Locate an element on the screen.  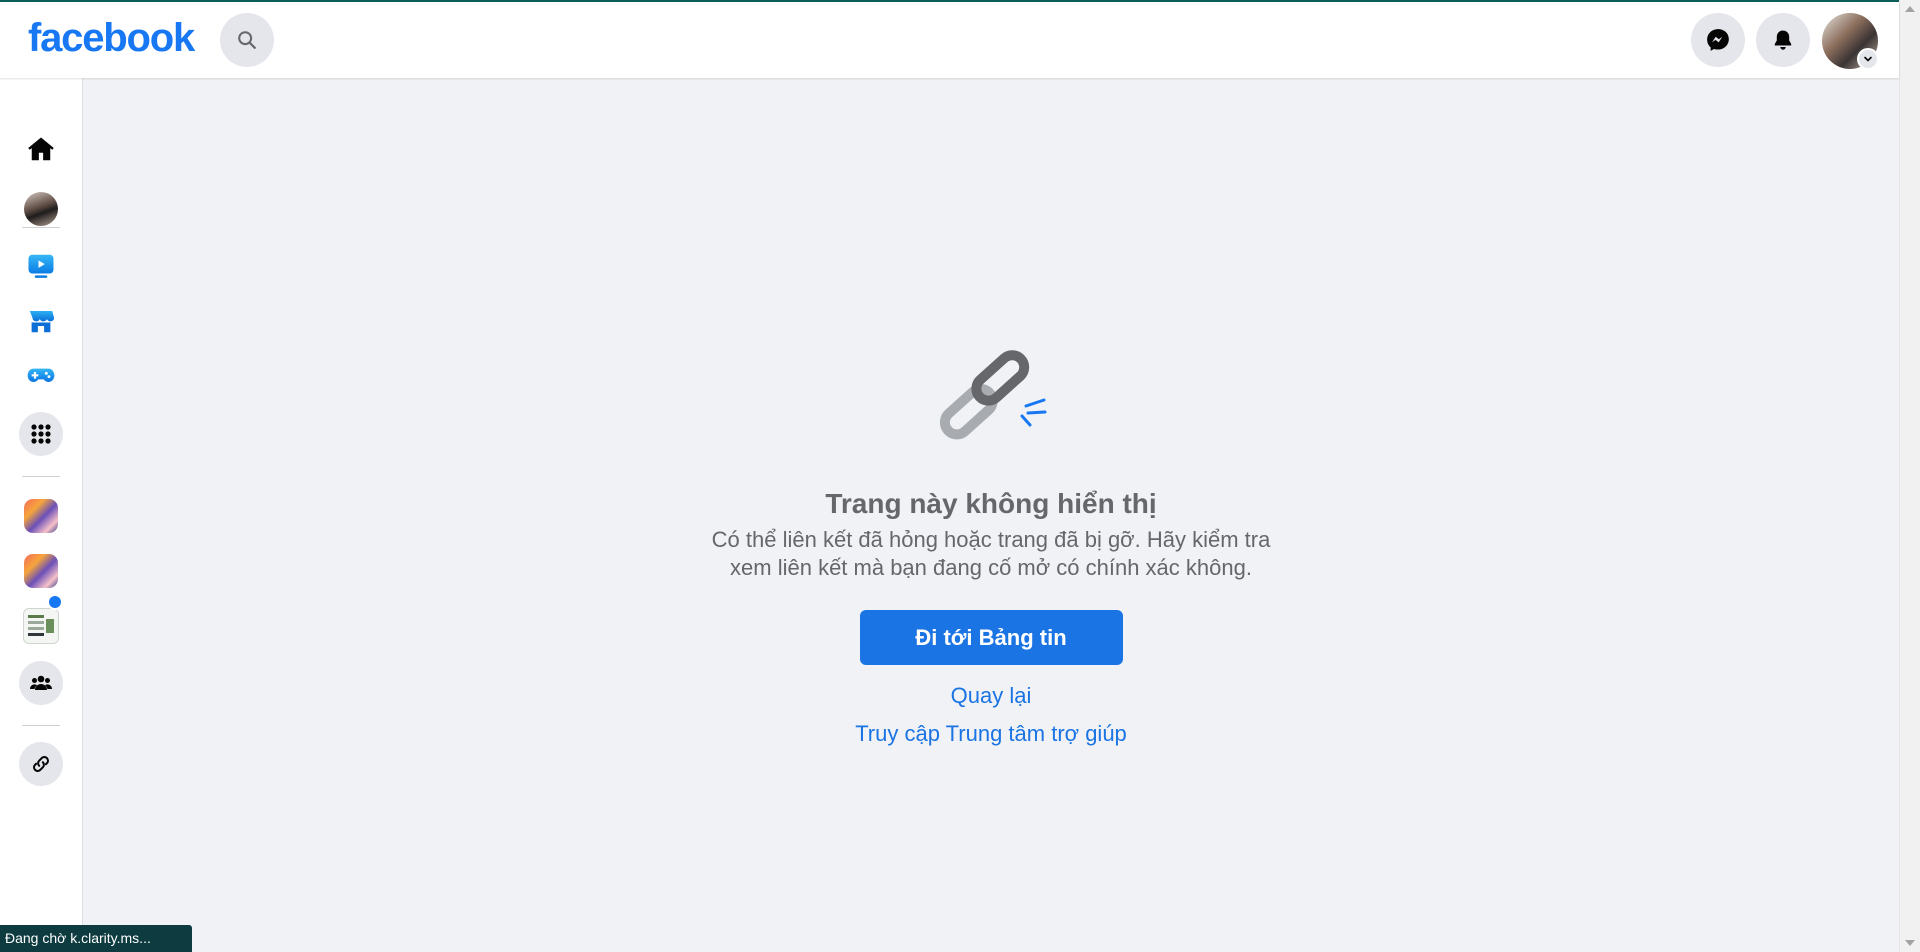
grid-button-circle is located at coordinates (41, 434).